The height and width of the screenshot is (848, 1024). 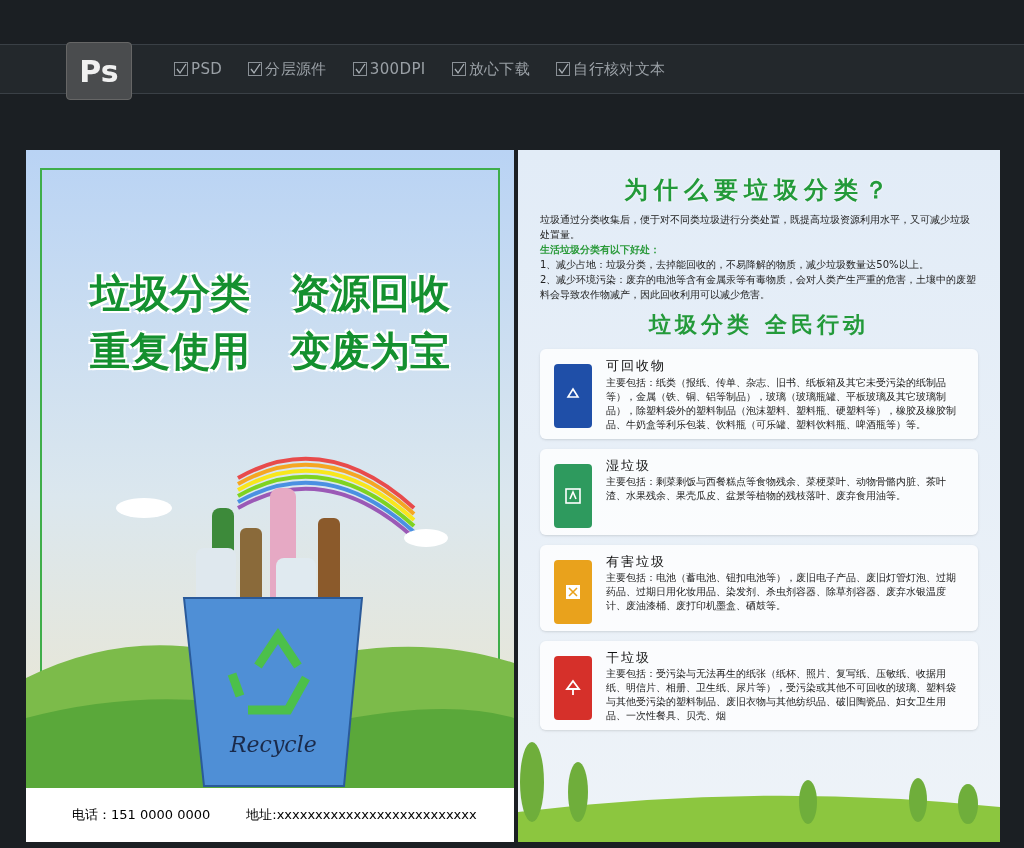 What do you see at coordinates (629, 465) in the screenshot?
I see `category-name: 湿垃圾` at bounding box center [629, 465].